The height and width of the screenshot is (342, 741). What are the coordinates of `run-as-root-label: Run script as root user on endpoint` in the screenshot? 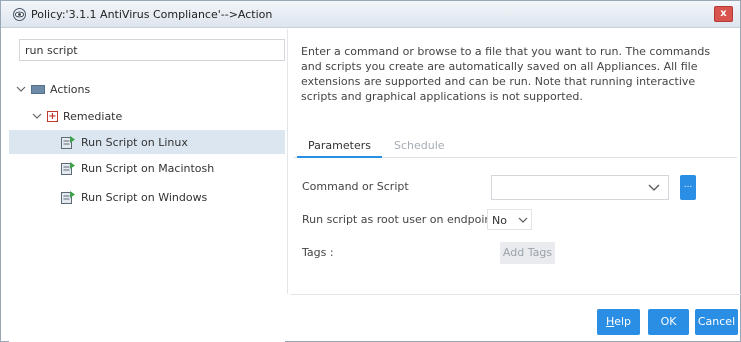 It's located at (399, 219).